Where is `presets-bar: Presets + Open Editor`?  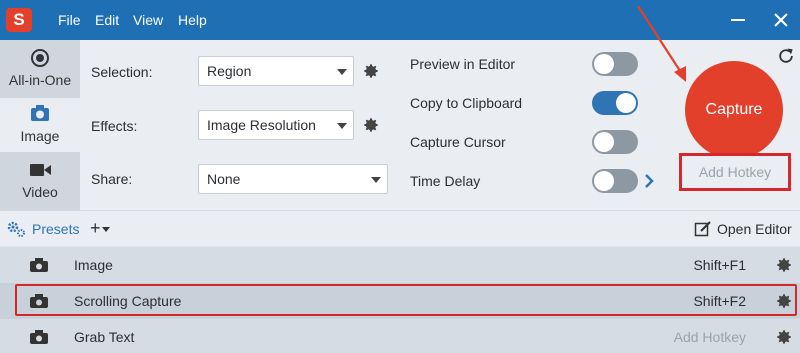 presets-bar: Presets + Open Editor is located at coordinates (400, 228).